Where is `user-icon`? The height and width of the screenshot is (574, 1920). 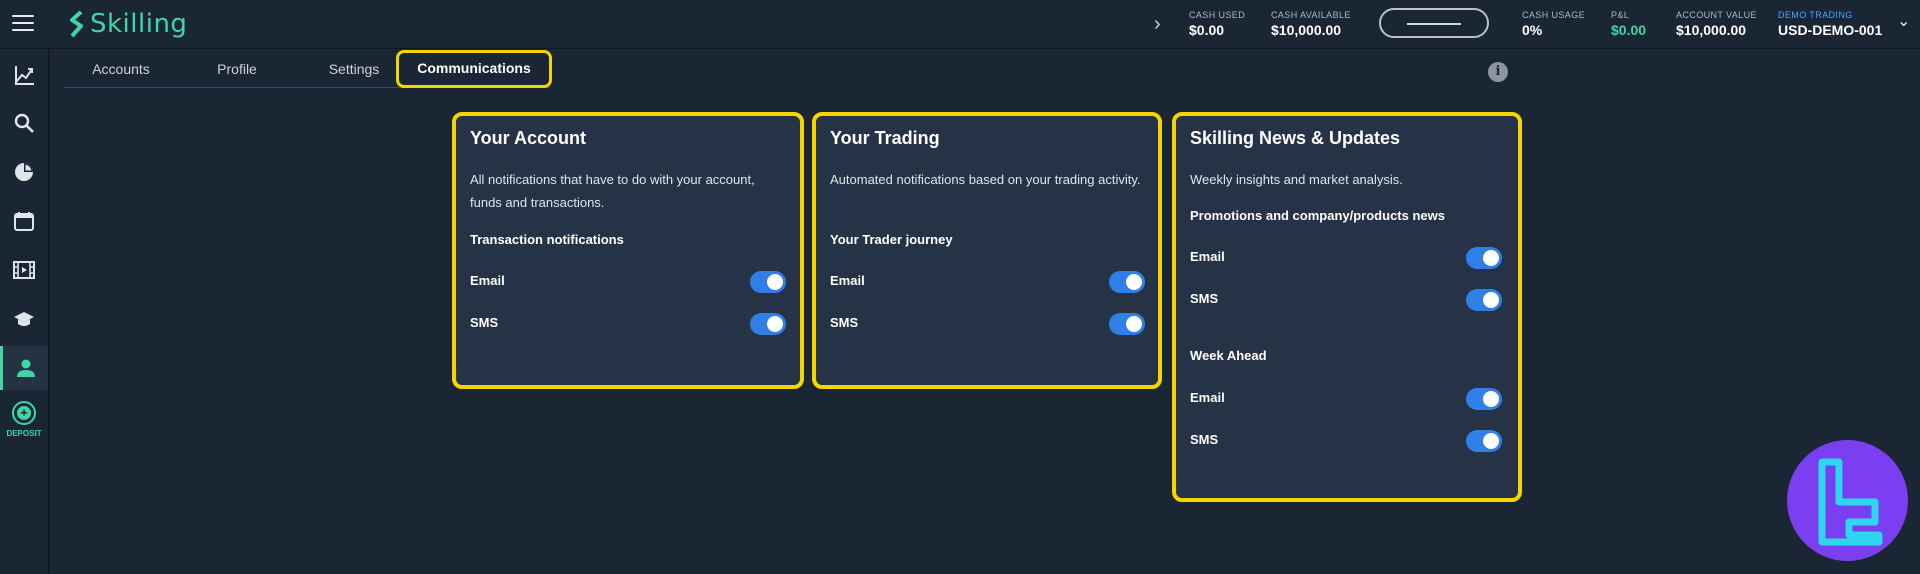 user-icon is located at coordinates (25, 368).